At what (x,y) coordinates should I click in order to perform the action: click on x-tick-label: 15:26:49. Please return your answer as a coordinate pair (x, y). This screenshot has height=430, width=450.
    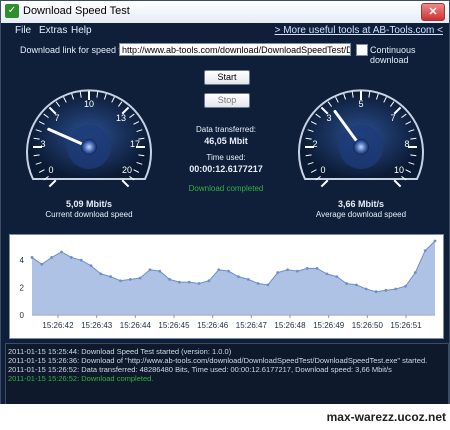
    Looking at the image, I should click on (329, 325).